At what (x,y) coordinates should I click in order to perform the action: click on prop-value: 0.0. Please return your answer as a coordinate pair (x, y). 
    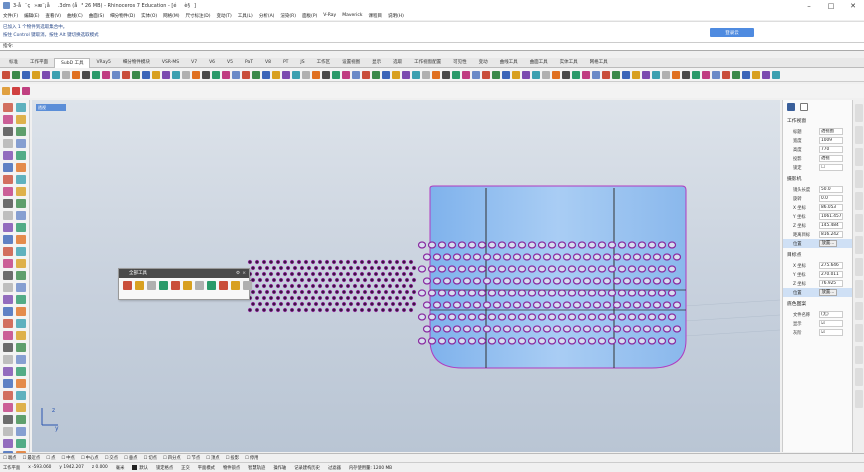
    Looking at the image, I should click on (831, 198).